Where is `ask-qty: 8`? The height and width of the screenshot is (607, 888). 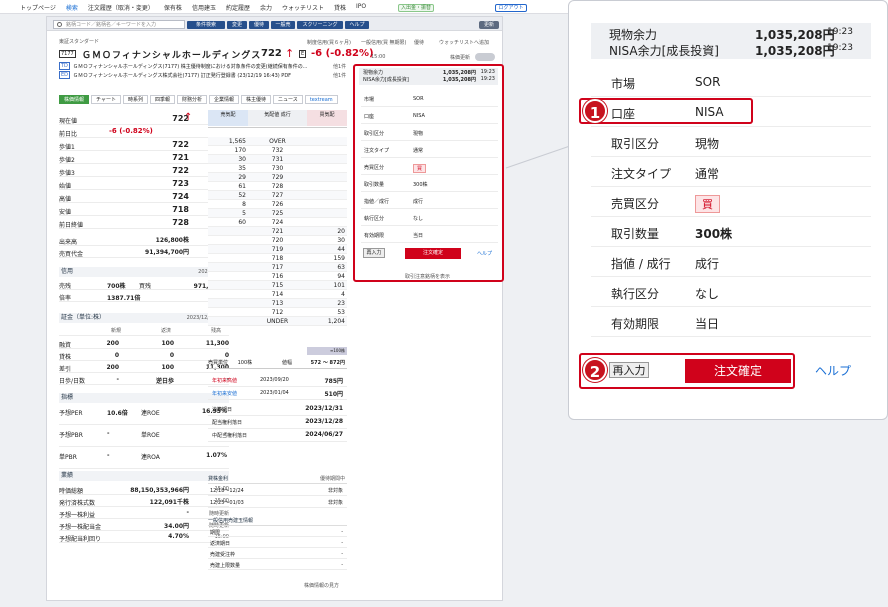
ask-qty: 8 is located at coordinates (227, 204).